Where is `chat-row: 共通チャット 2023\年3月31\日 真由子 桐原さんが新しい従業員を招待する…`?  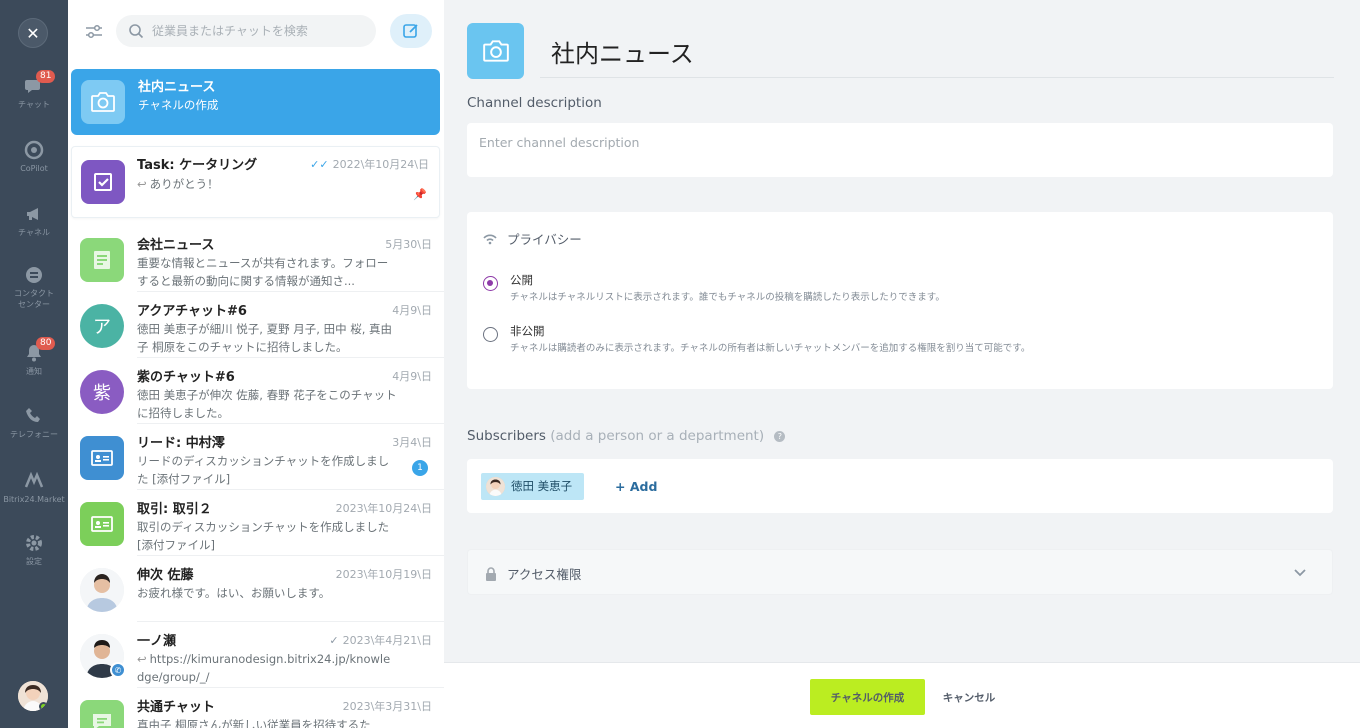 chat-row: 共通チャット 2023\年3月31\日 真由子 桐原さんが新しい従業員を招待する… is located at coordinates (256, 708).